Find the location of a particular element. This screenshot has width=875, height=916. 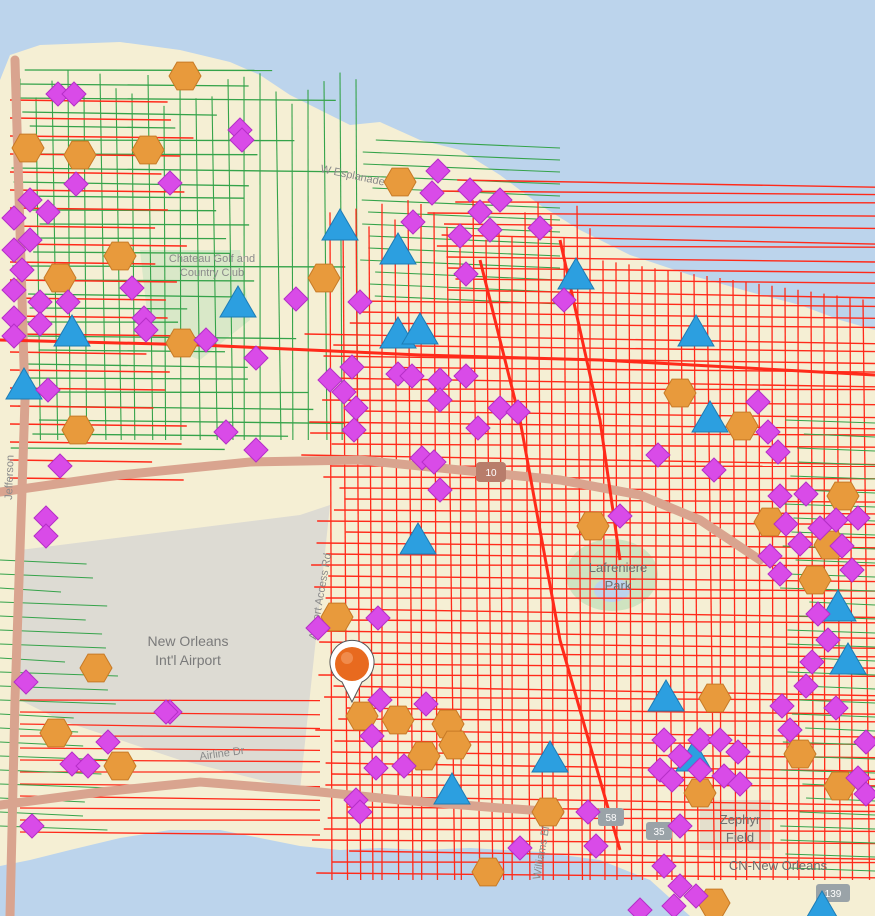

route-58-shield: 58 is located at coordinates (611, 817).